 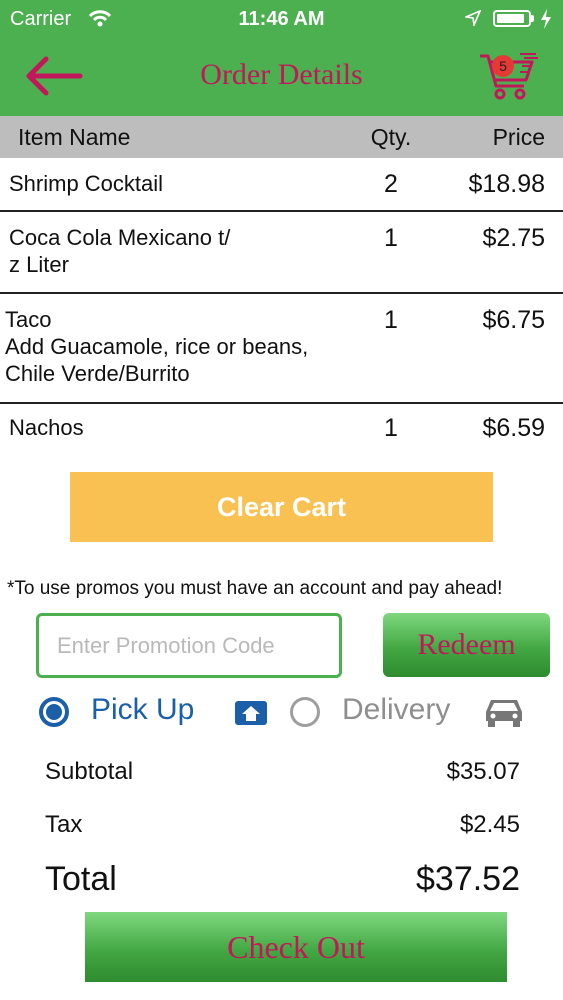 What do you see at coordinates (532, 18) in the screenshot?
I see `battery-tip` at bounding box center [532, 18].